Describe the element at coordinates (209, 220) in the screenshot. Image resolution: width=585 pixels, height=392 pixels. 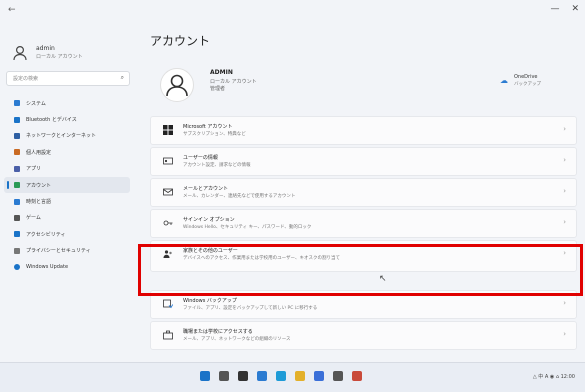
I see `row-title: サインイン オプション` at that location.